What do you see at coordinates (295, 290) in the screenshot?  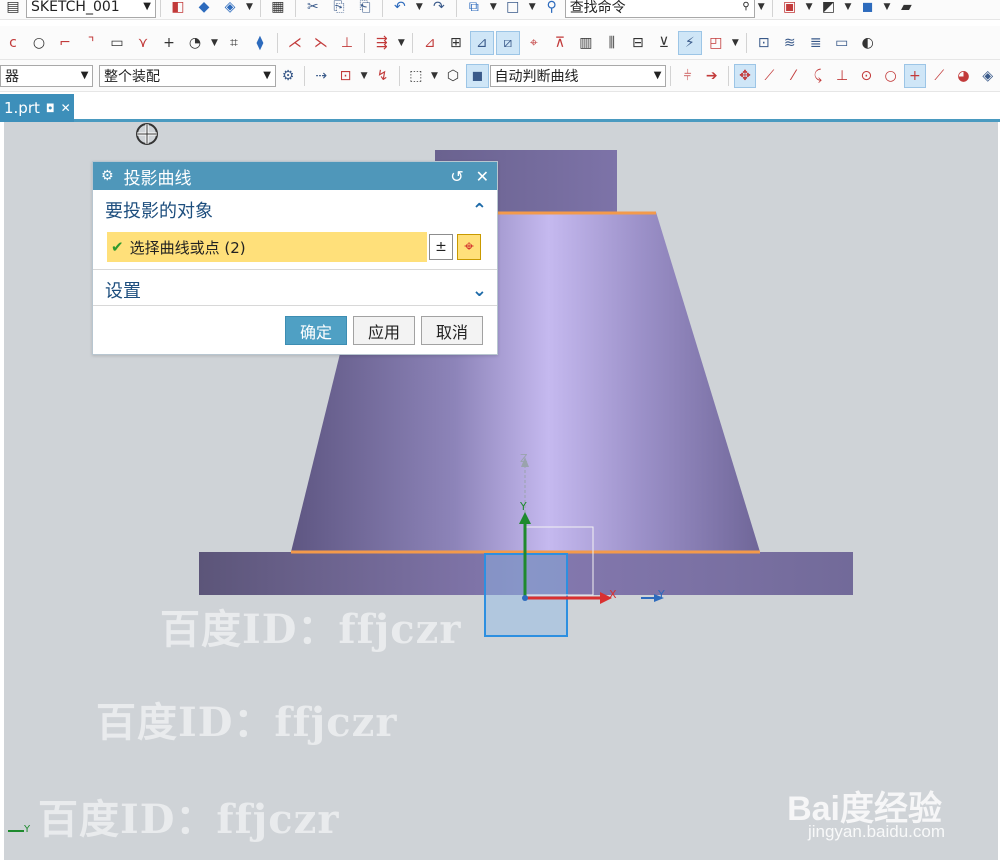 I see `settings-group-header: 设置 ⌄` at bounding box center [295, 290].